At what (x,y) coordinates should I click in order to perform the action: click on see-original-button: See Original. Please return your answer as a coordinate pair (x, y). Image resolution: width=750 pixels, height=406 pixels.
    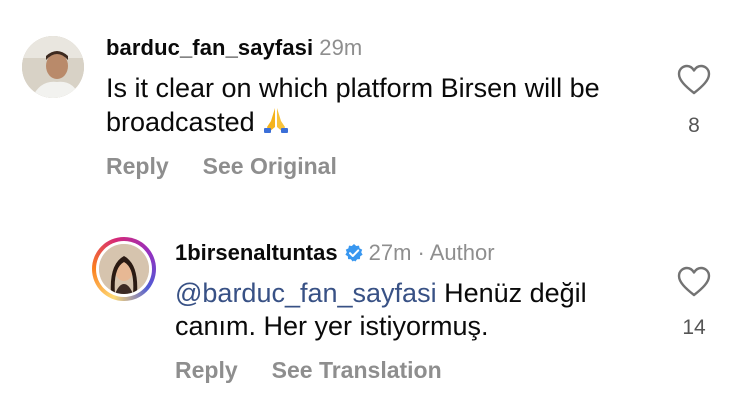
    Looking at the image, I should click on (270, 166).